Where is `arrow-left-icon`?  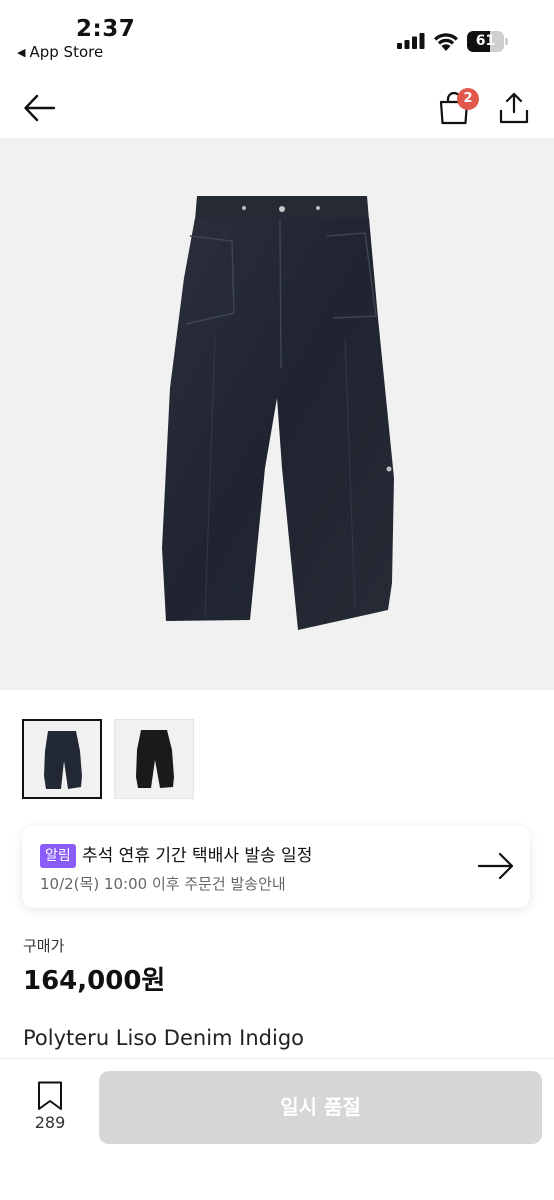
arrow-left-icon is located at coordinates (40, 108).